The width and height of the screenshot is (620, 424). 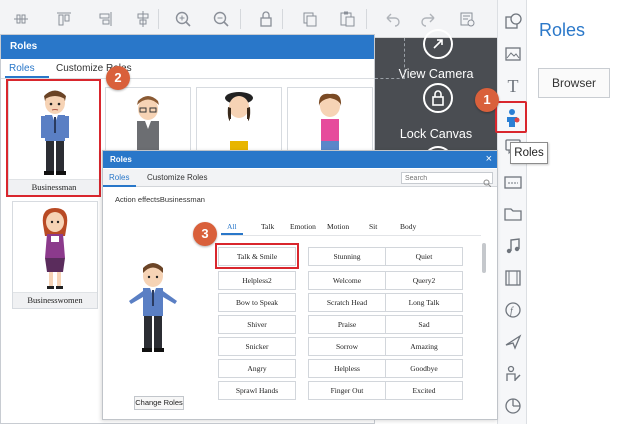 What do you see at coordinates (513, 278) in the screenshot?
I see `video-icon` at bounding box center [513, 278].